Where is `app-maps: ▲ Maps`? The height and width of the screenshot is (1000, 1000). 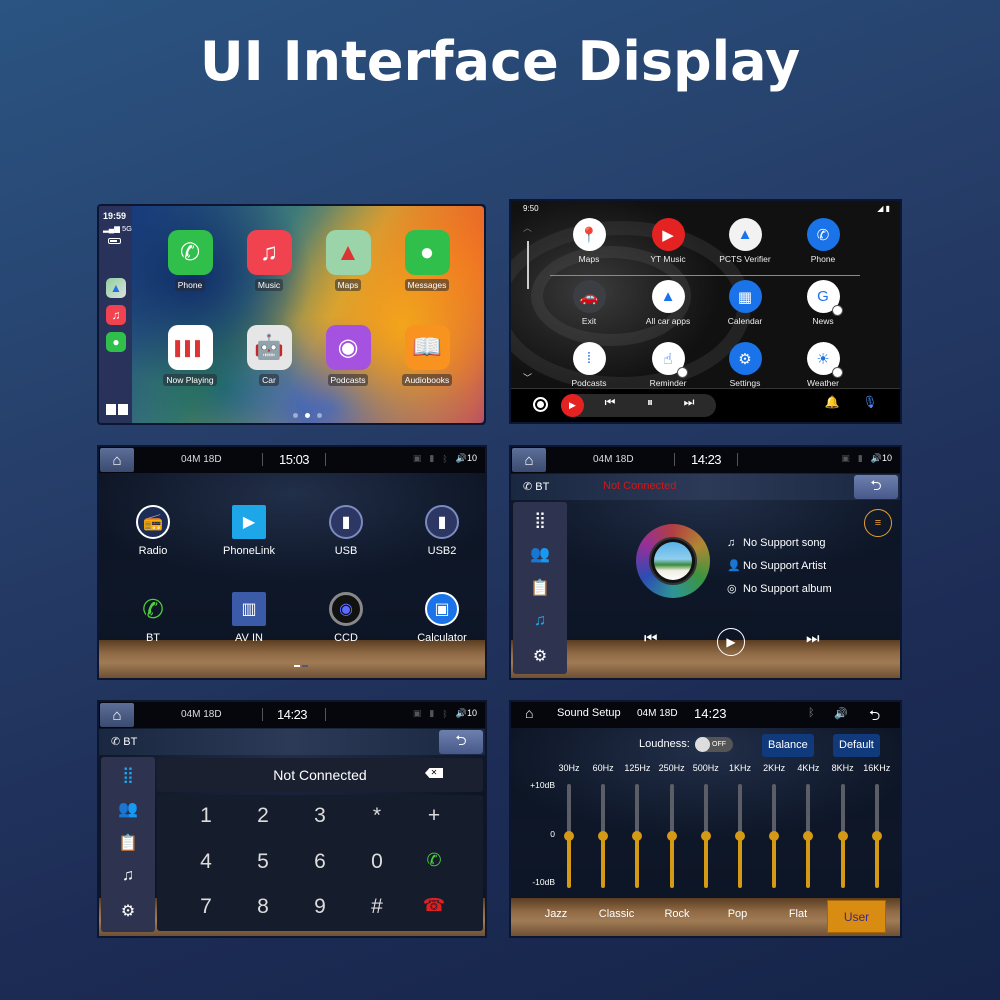 app-maps: ▲ Maps is located at coordinates (348, 261).